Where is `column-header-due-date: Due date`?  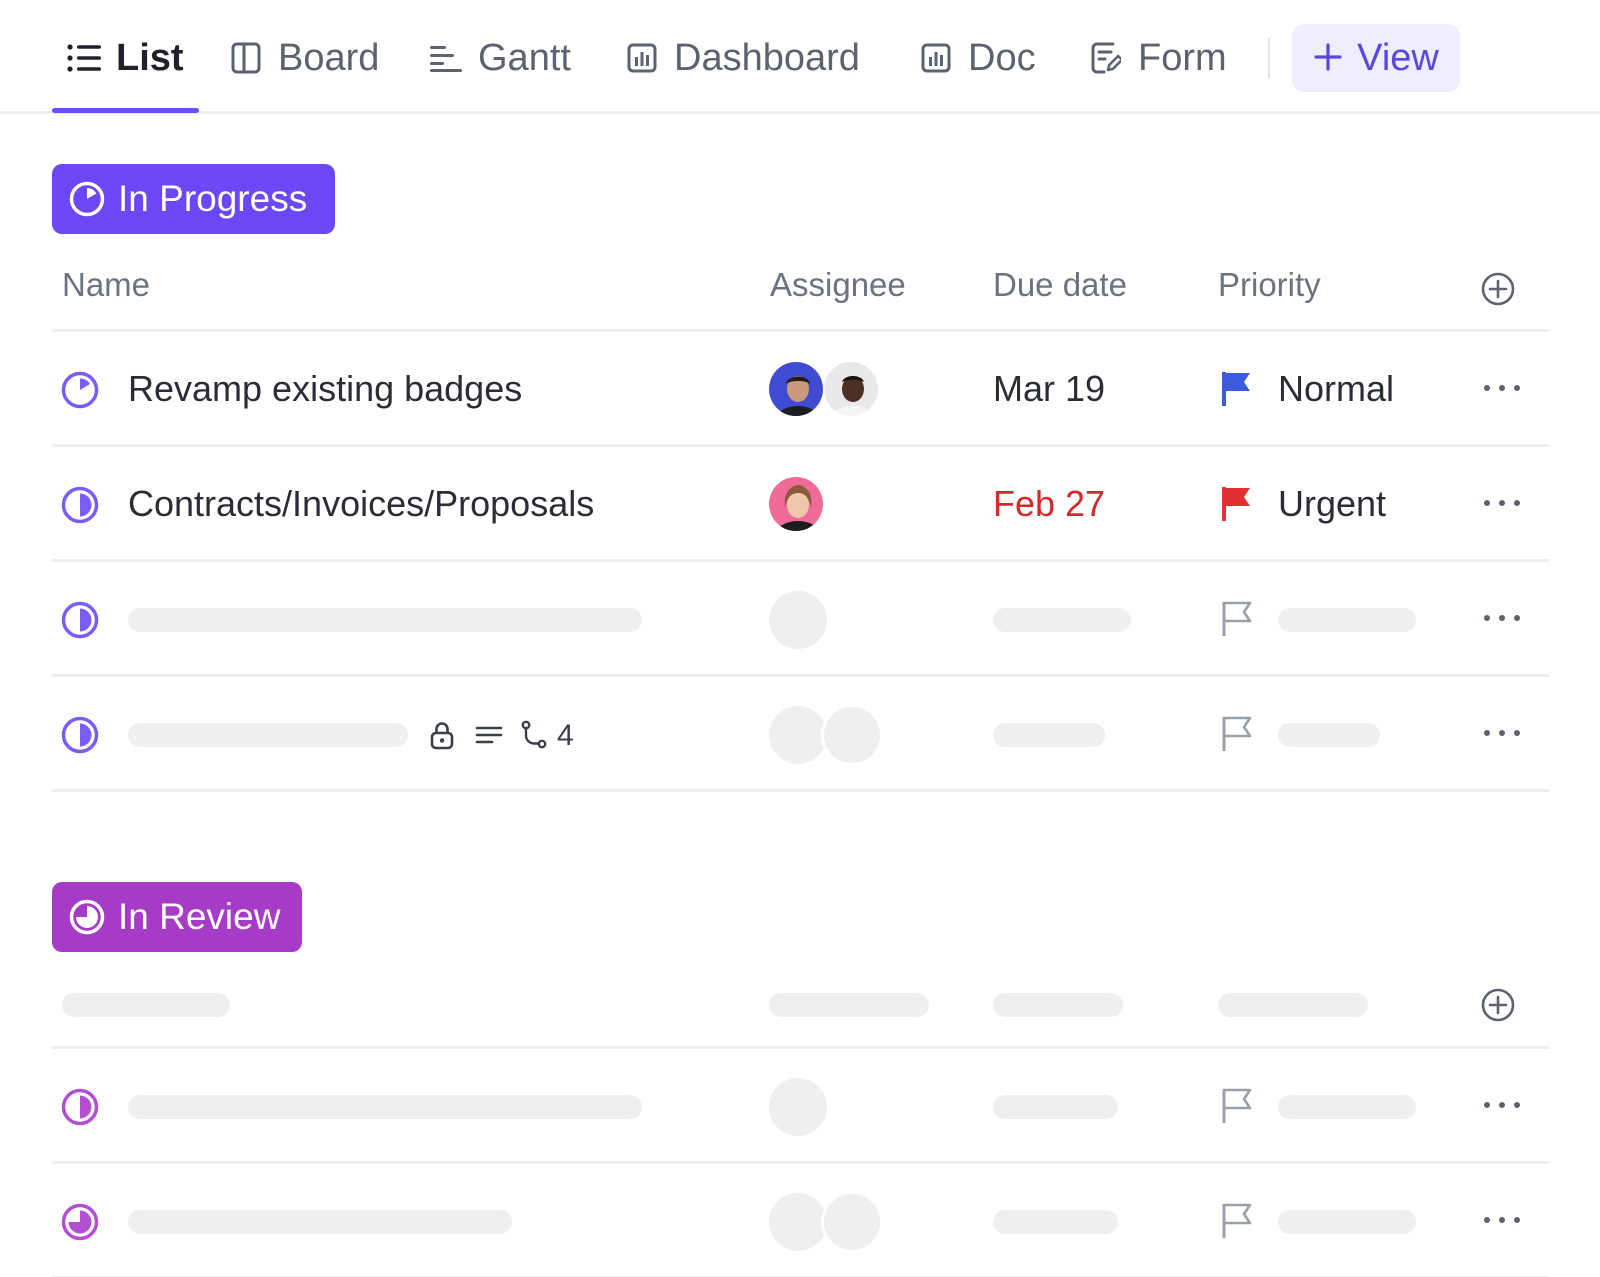 column-header-due-date: Due date is located at coordinates (1060, 285).